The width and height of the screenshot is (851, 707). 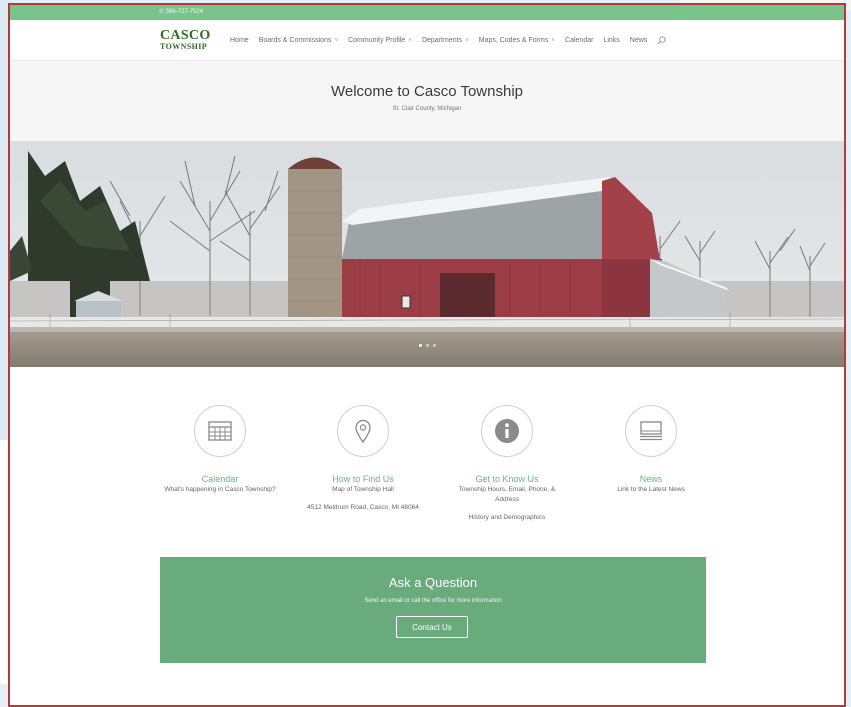 I want to click on feature-title: Calendar, so click(x=220, y=479).